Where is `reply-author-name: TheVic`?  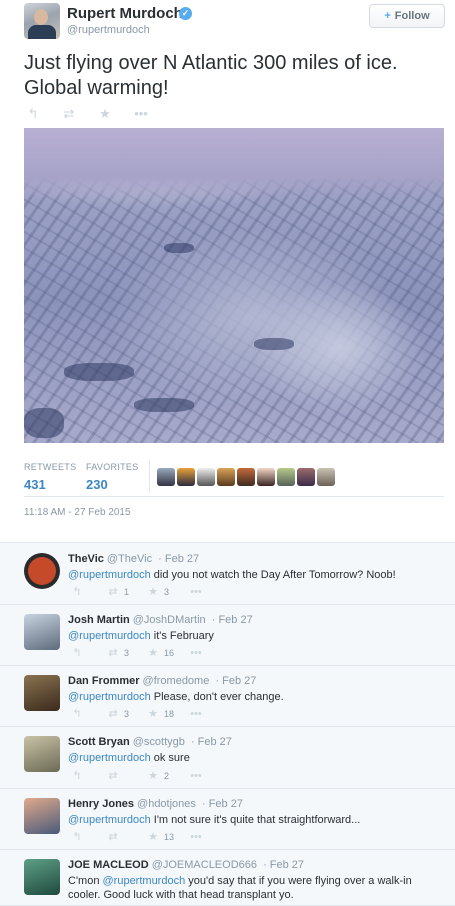 reply-author-name: TheVic is located at coordinates (86, 559).